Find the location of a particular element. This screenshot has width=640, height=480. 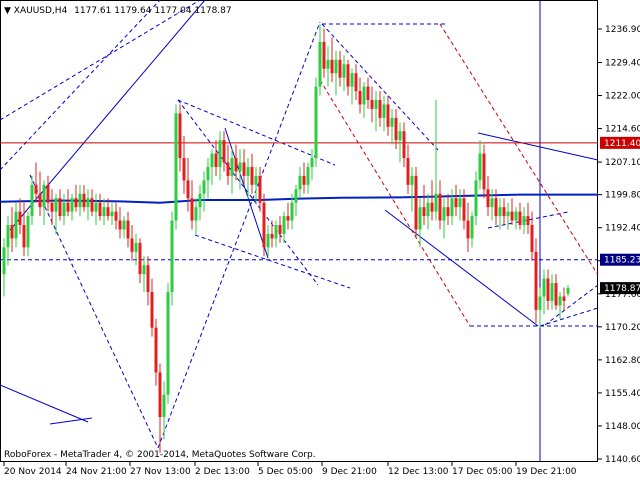

current-price-badge: 1178.87 is located at coordinates (622, 289).